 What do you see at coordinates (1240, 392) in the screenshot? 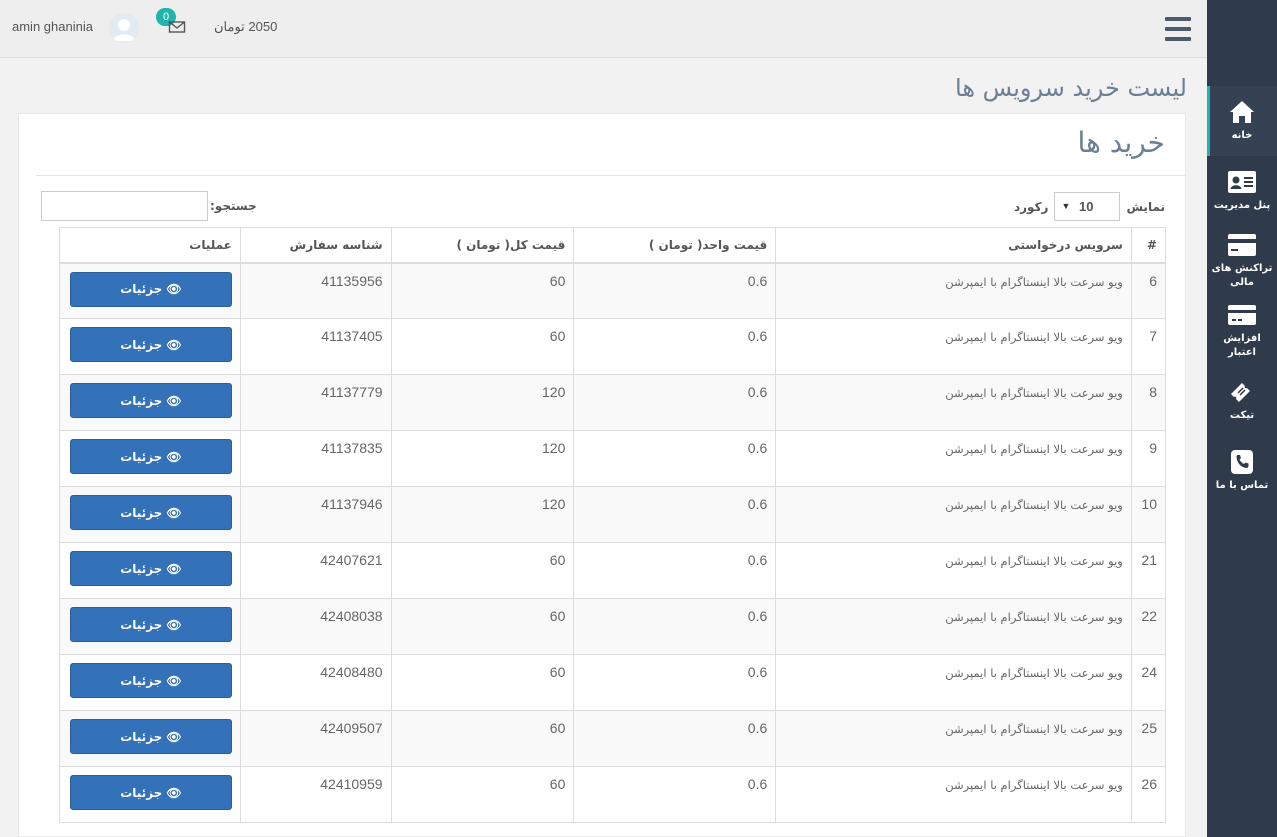
I see `ticket-icon` at bounding box center [1240, 392].